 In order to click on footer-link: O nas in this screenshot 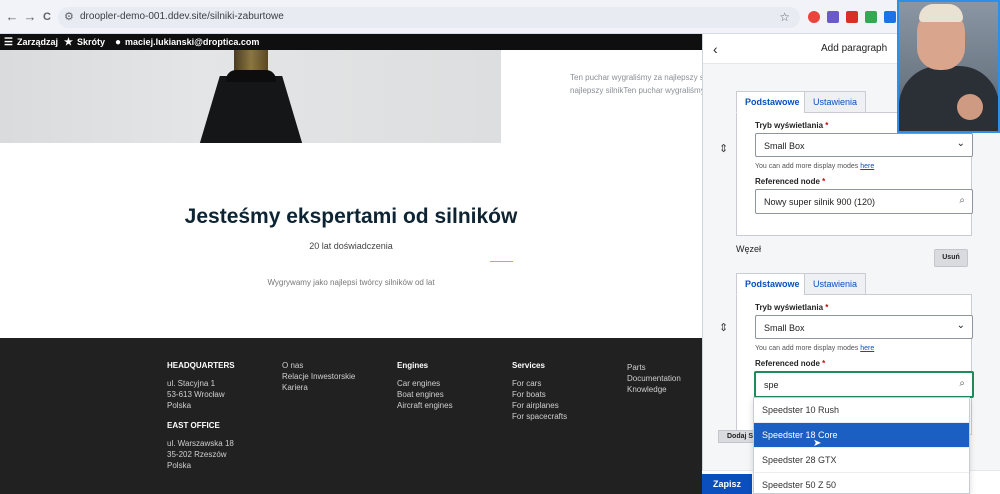, I will do `click(318, 365)`.